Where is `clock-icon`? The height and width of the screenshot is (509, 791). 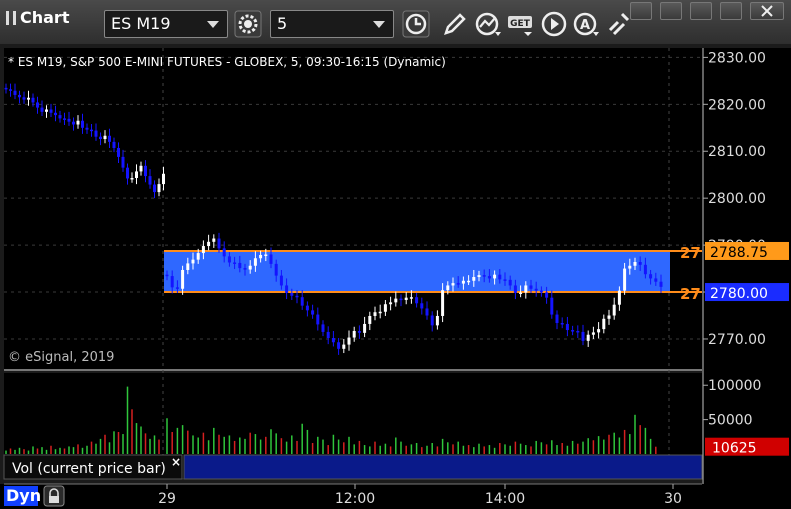
clock-icon is located at coordinates (416, 24).